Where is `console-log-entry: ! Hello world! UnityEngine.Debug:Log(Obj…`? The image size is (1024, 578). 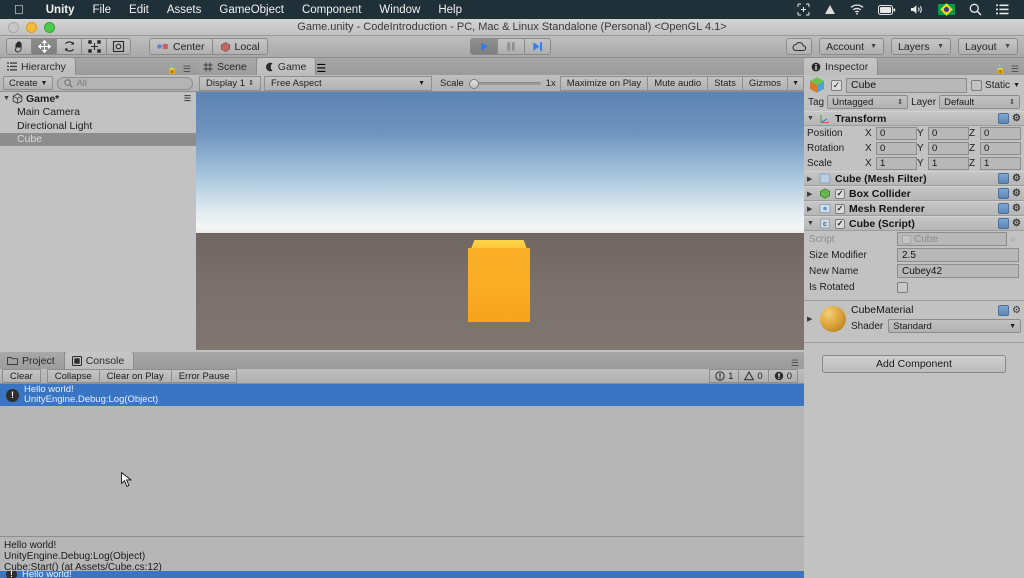 console-log-entry: ! Hello world! UnityEngine.Debug:Log(Obj… is located at coordinates (402, 395).